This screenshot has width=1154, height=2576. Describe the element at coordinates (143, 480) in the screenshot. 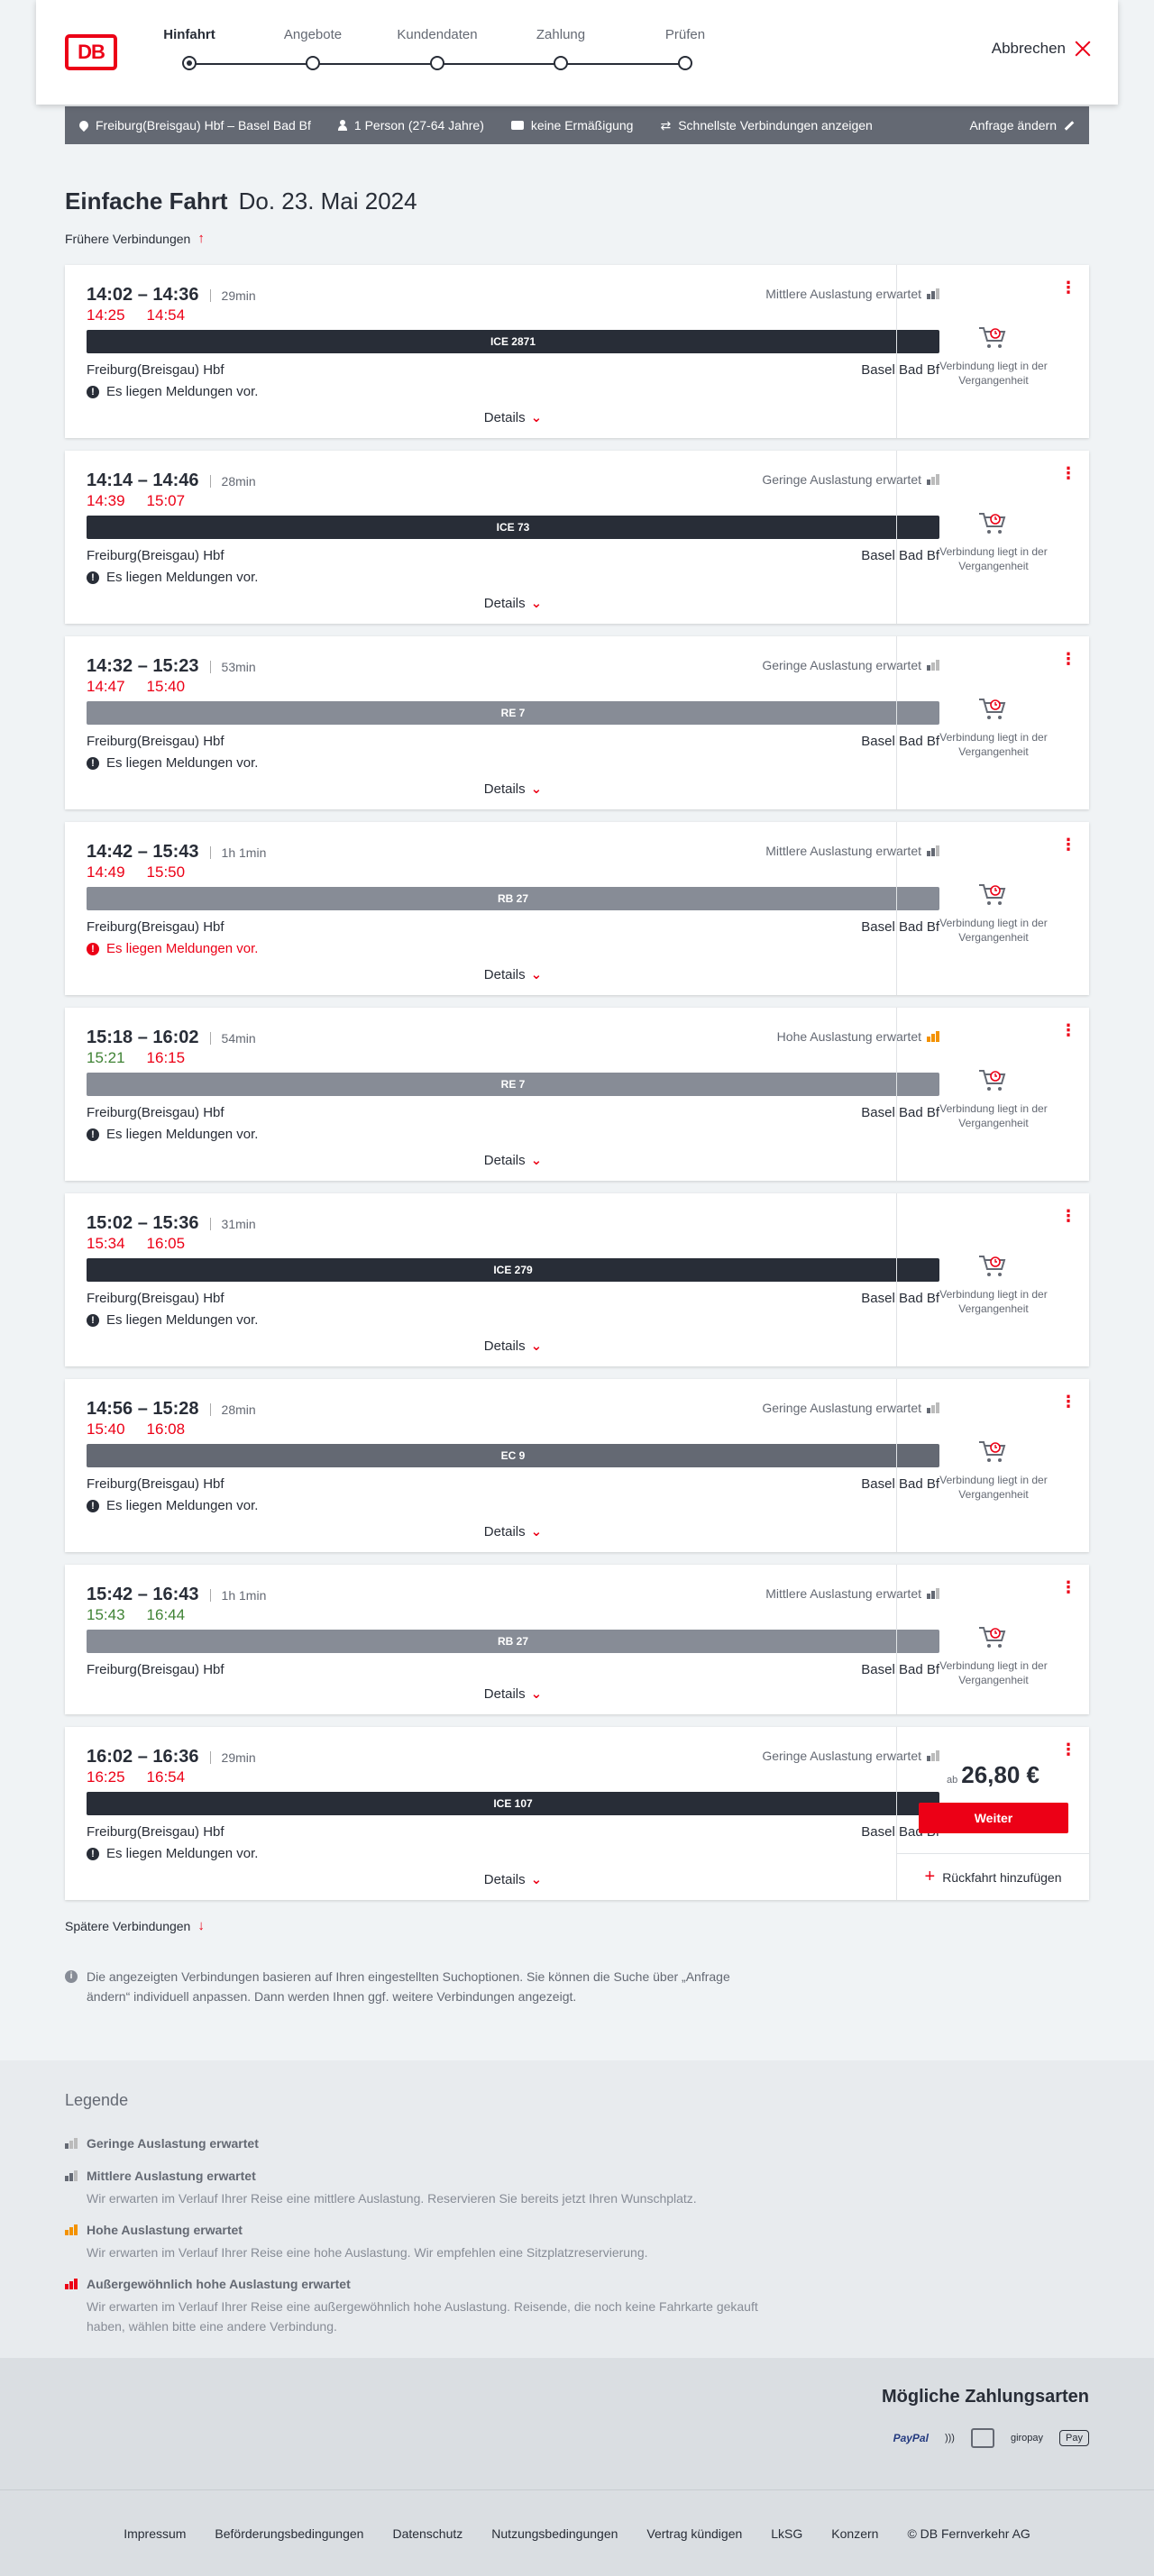

I see `planned-times: 14:14 – 14:46` at that location.